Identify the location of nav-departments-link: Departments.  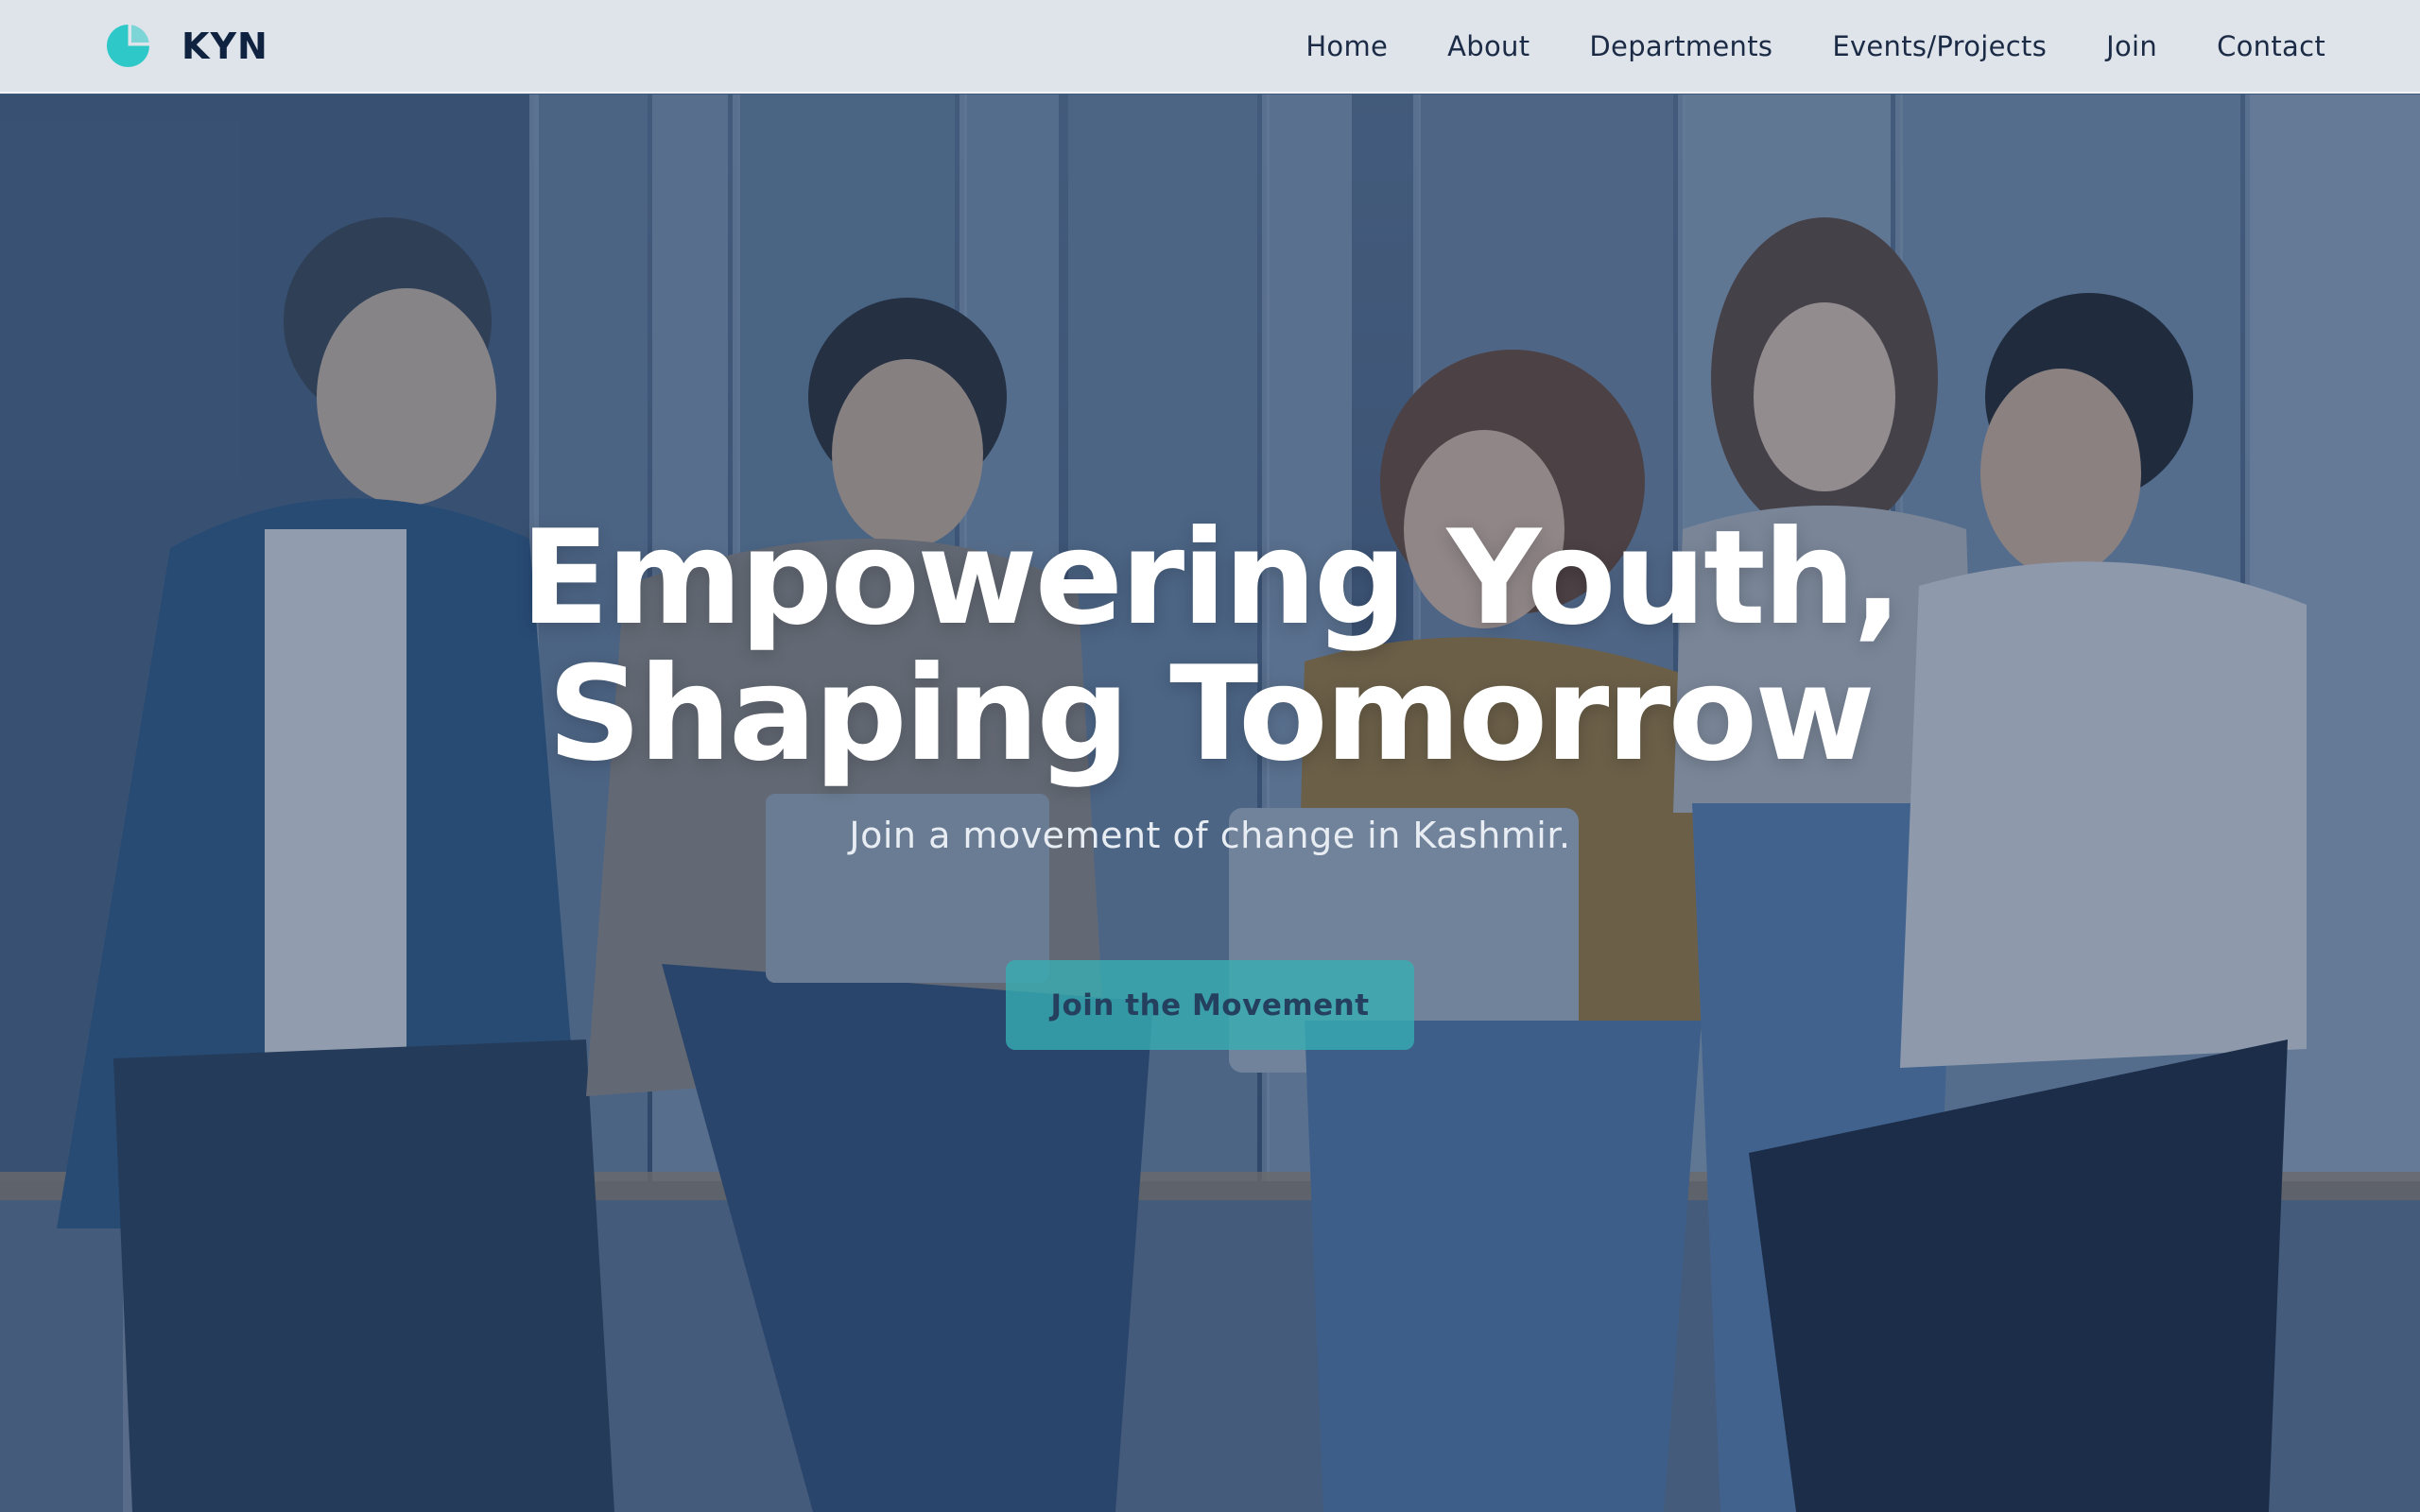
(1680, 46).